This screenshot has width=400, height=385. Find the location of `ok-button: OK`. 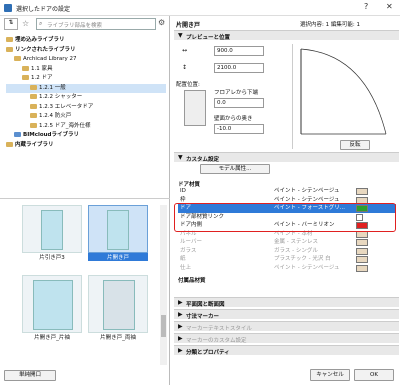

ok-button: OK is located at coordinates (374, 375).